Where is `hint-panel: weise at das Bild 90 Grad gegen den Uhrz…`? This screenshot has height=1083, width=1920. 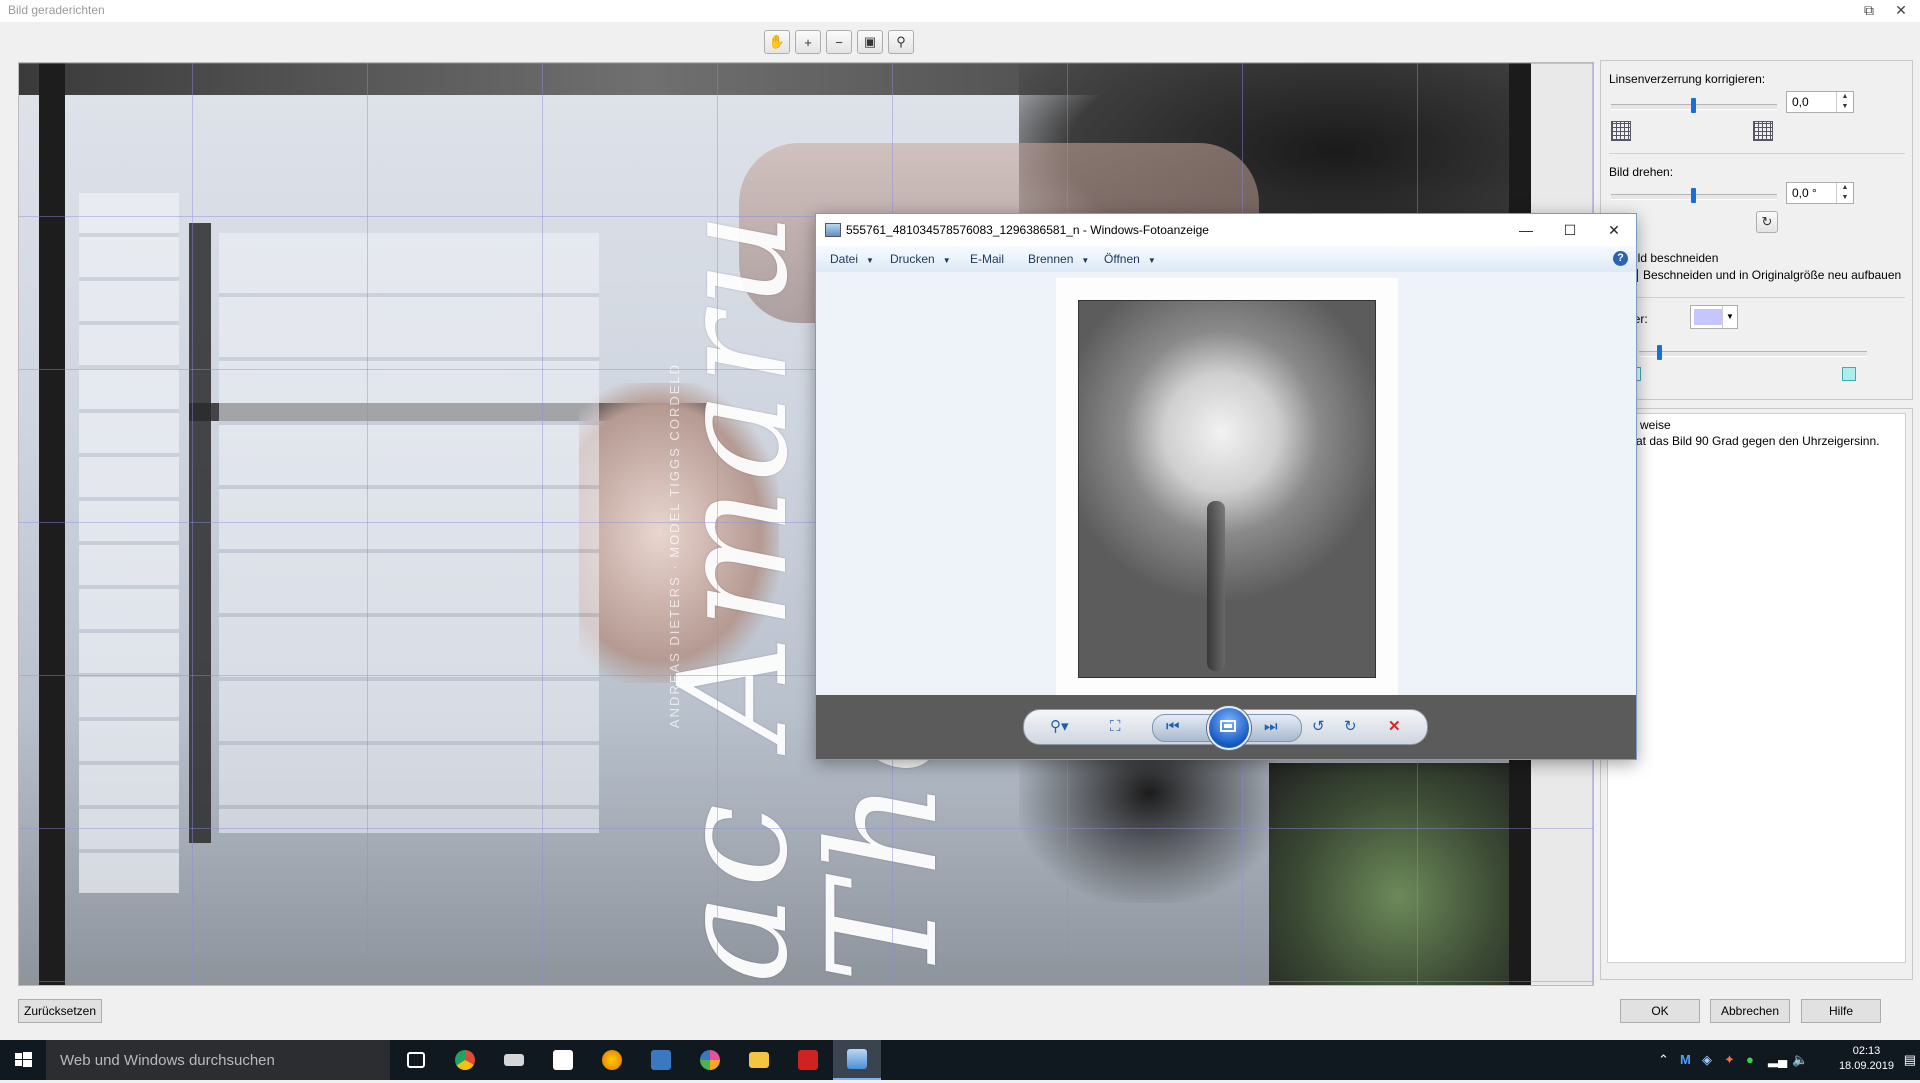 hint-panel: weise at das Bild 90 Grad gegen den Uhrz… is located at coordinates (1756, 694).